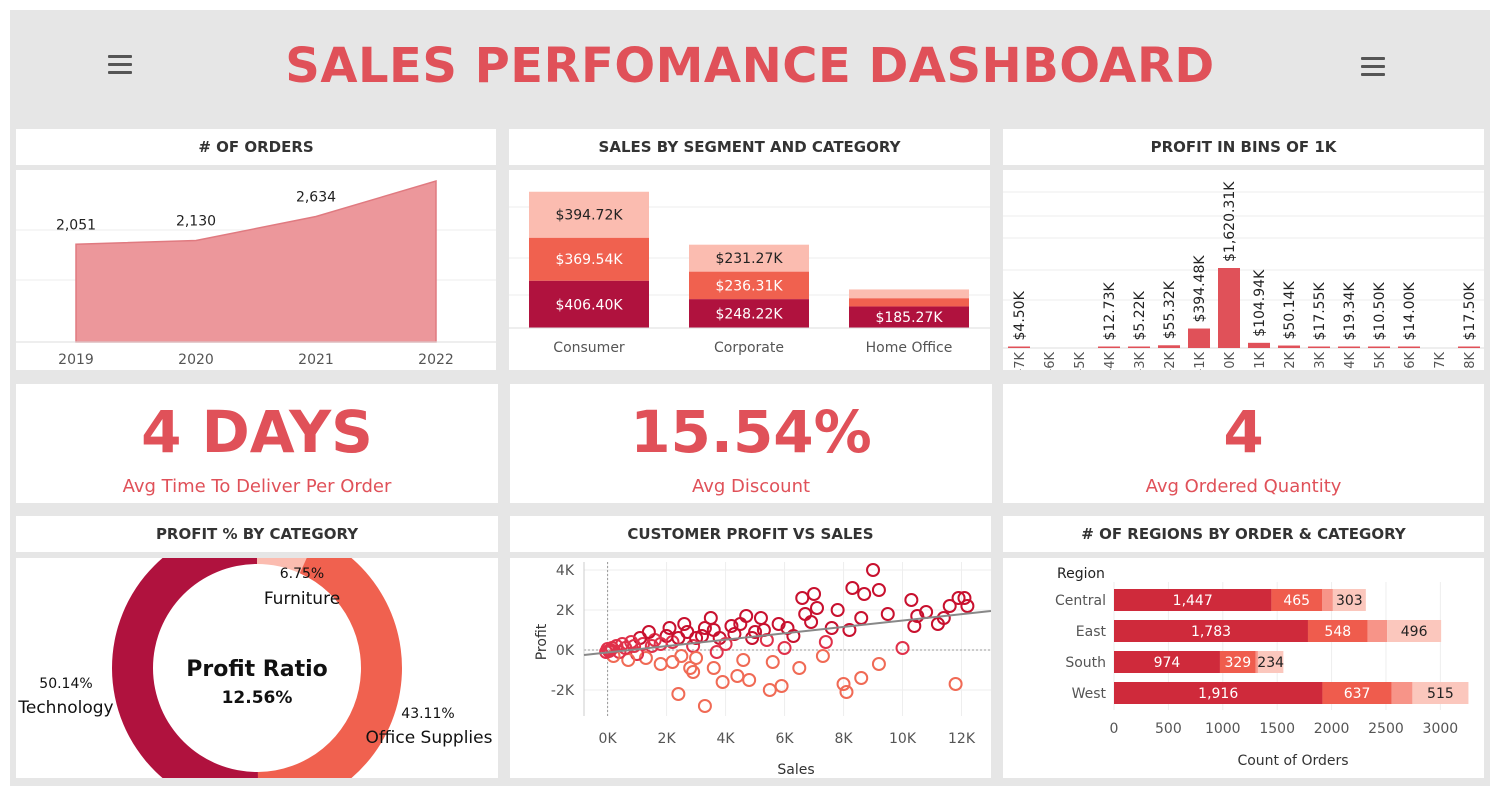  Describe the element at coordinates (909, 348) in the screenshot. I see `x-tick-label: Home Office` at that location.